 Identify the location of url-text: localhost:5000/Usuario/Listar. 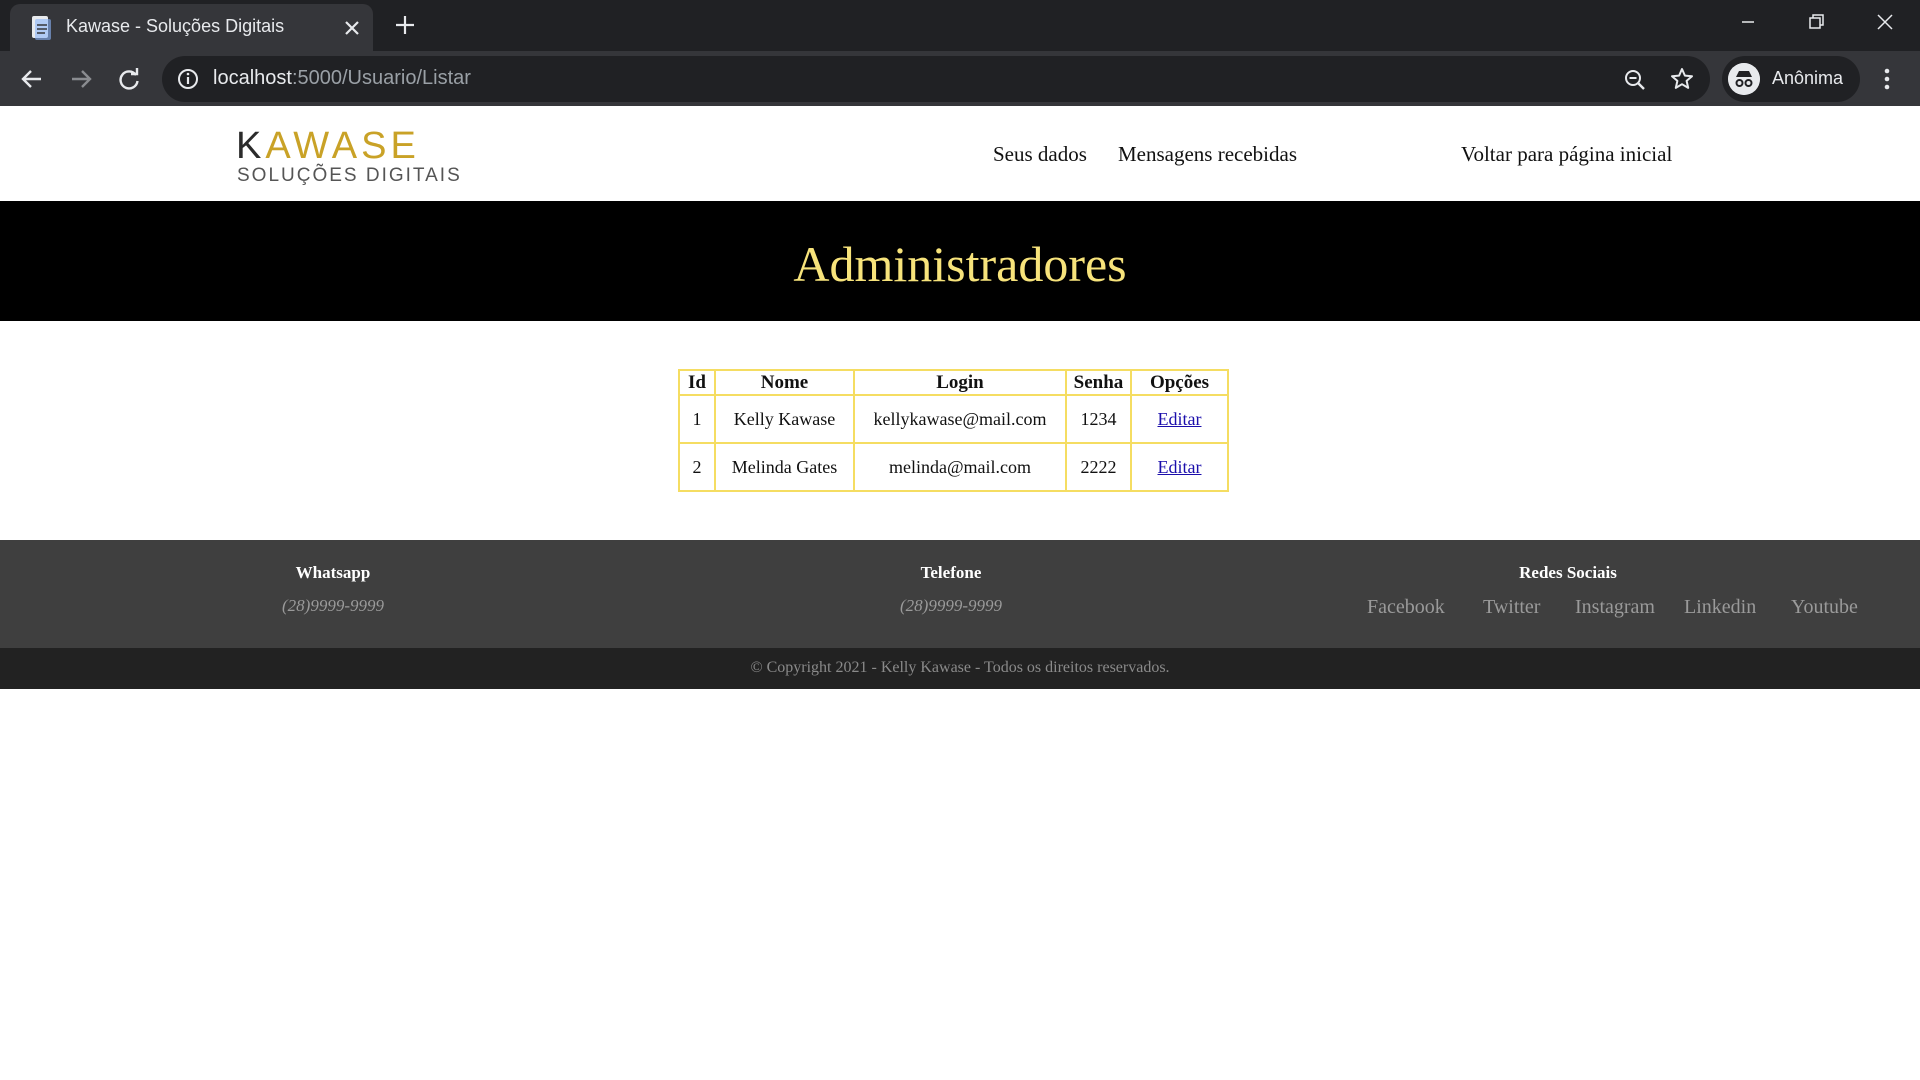
(342, 78).